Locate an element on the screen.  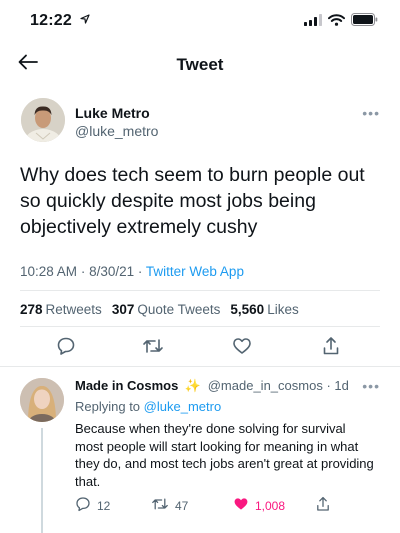
retweet-button is located at coordinates (153, 348).